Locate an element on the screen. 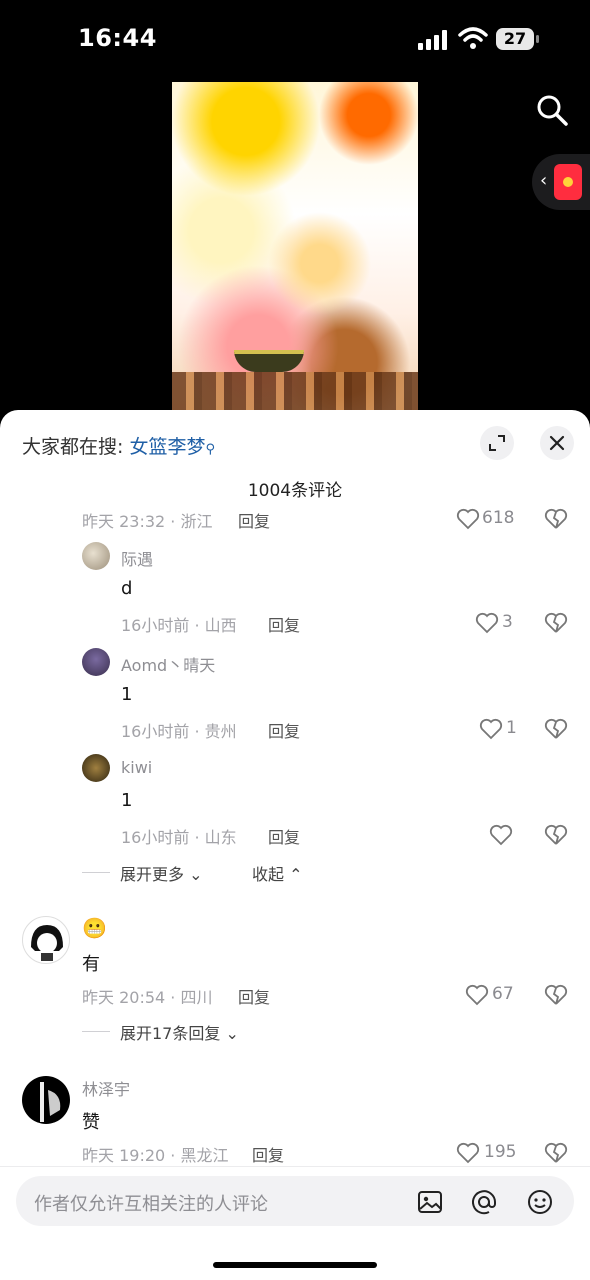 This screenshot has width=590, height=1280. expand-more-label: 展开更多 is located at coordinates (152, 874).